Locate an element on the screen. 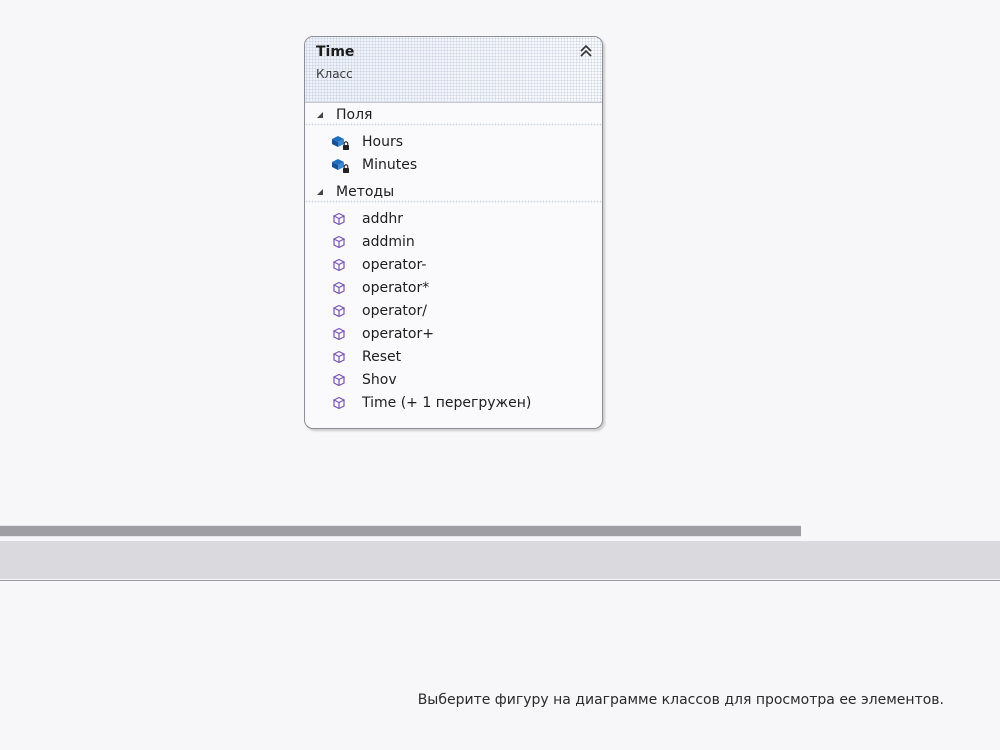 The image size is (1000, 750). member-name: Time (+ 1 перегружен) is located at coordinates (447, 403).